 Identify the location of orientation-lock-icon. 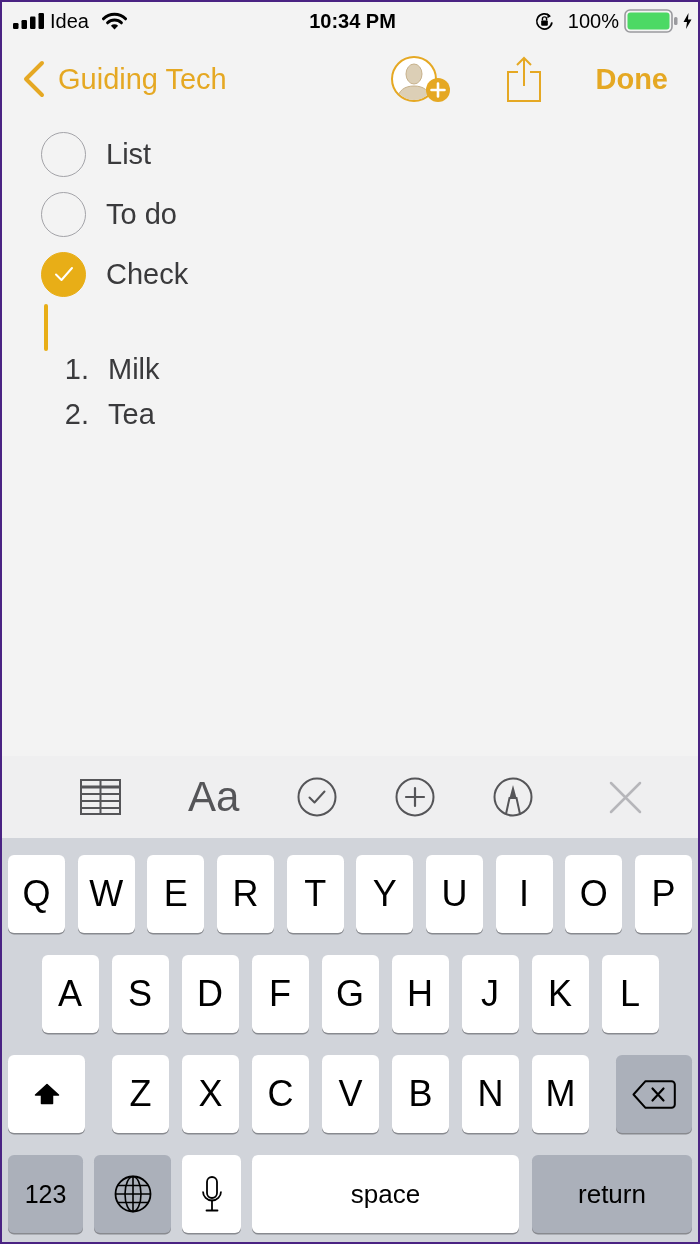
(544, 21).